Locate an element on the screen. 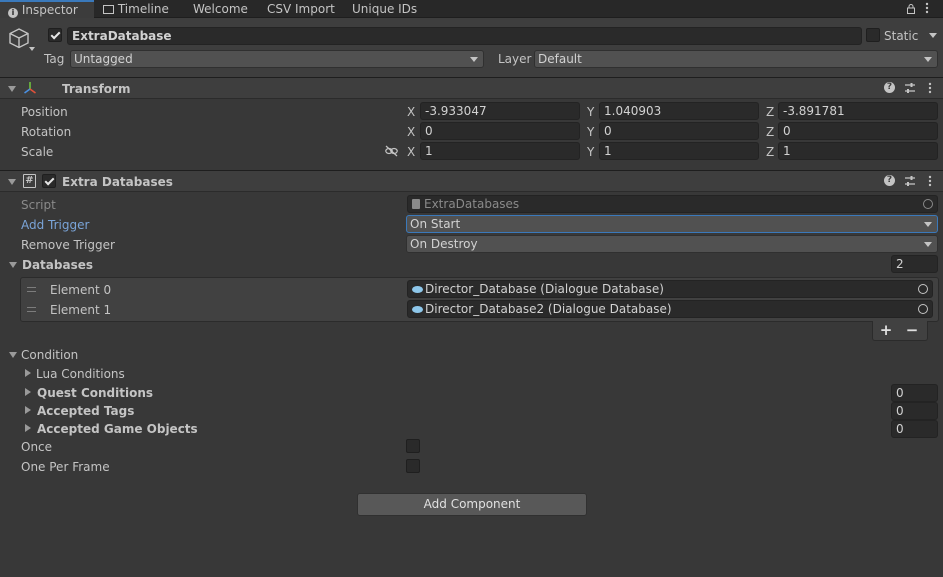 The height and width of the screenshot is (577, 943). link-off-icon is located at coordinates (391, 152).